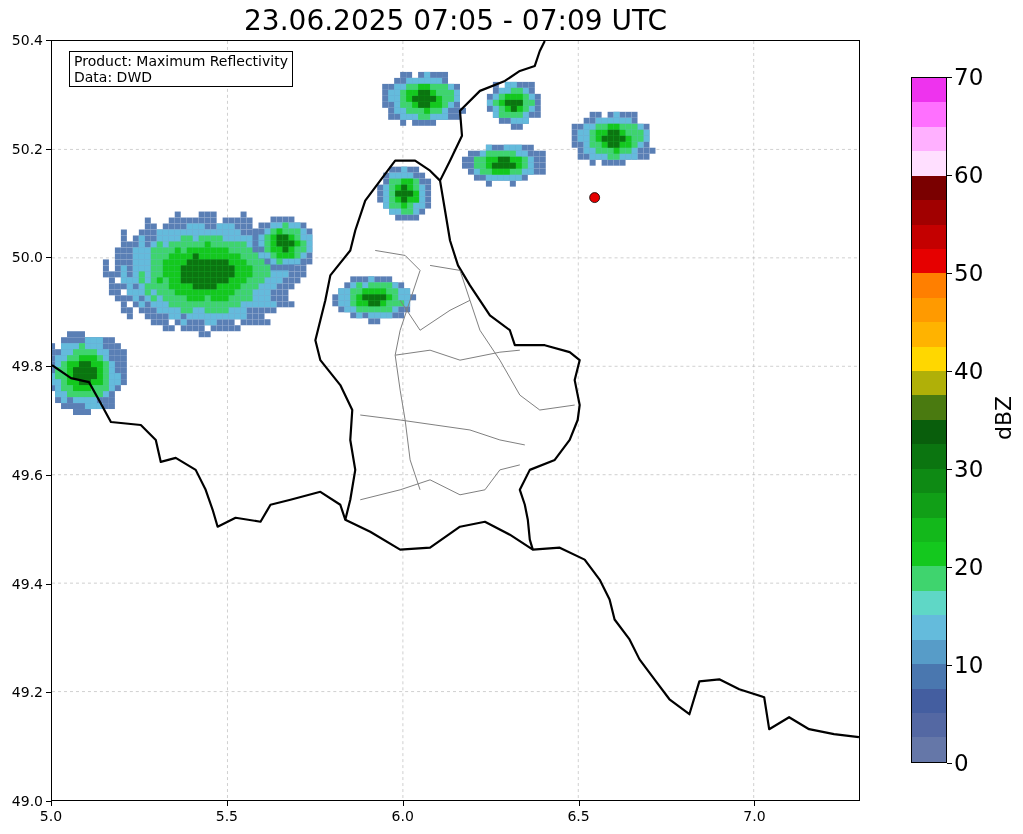 The width and height of the screenshot is (1023, 834). I want to click on colorbar-label: dBZ, so click(1004, 418).